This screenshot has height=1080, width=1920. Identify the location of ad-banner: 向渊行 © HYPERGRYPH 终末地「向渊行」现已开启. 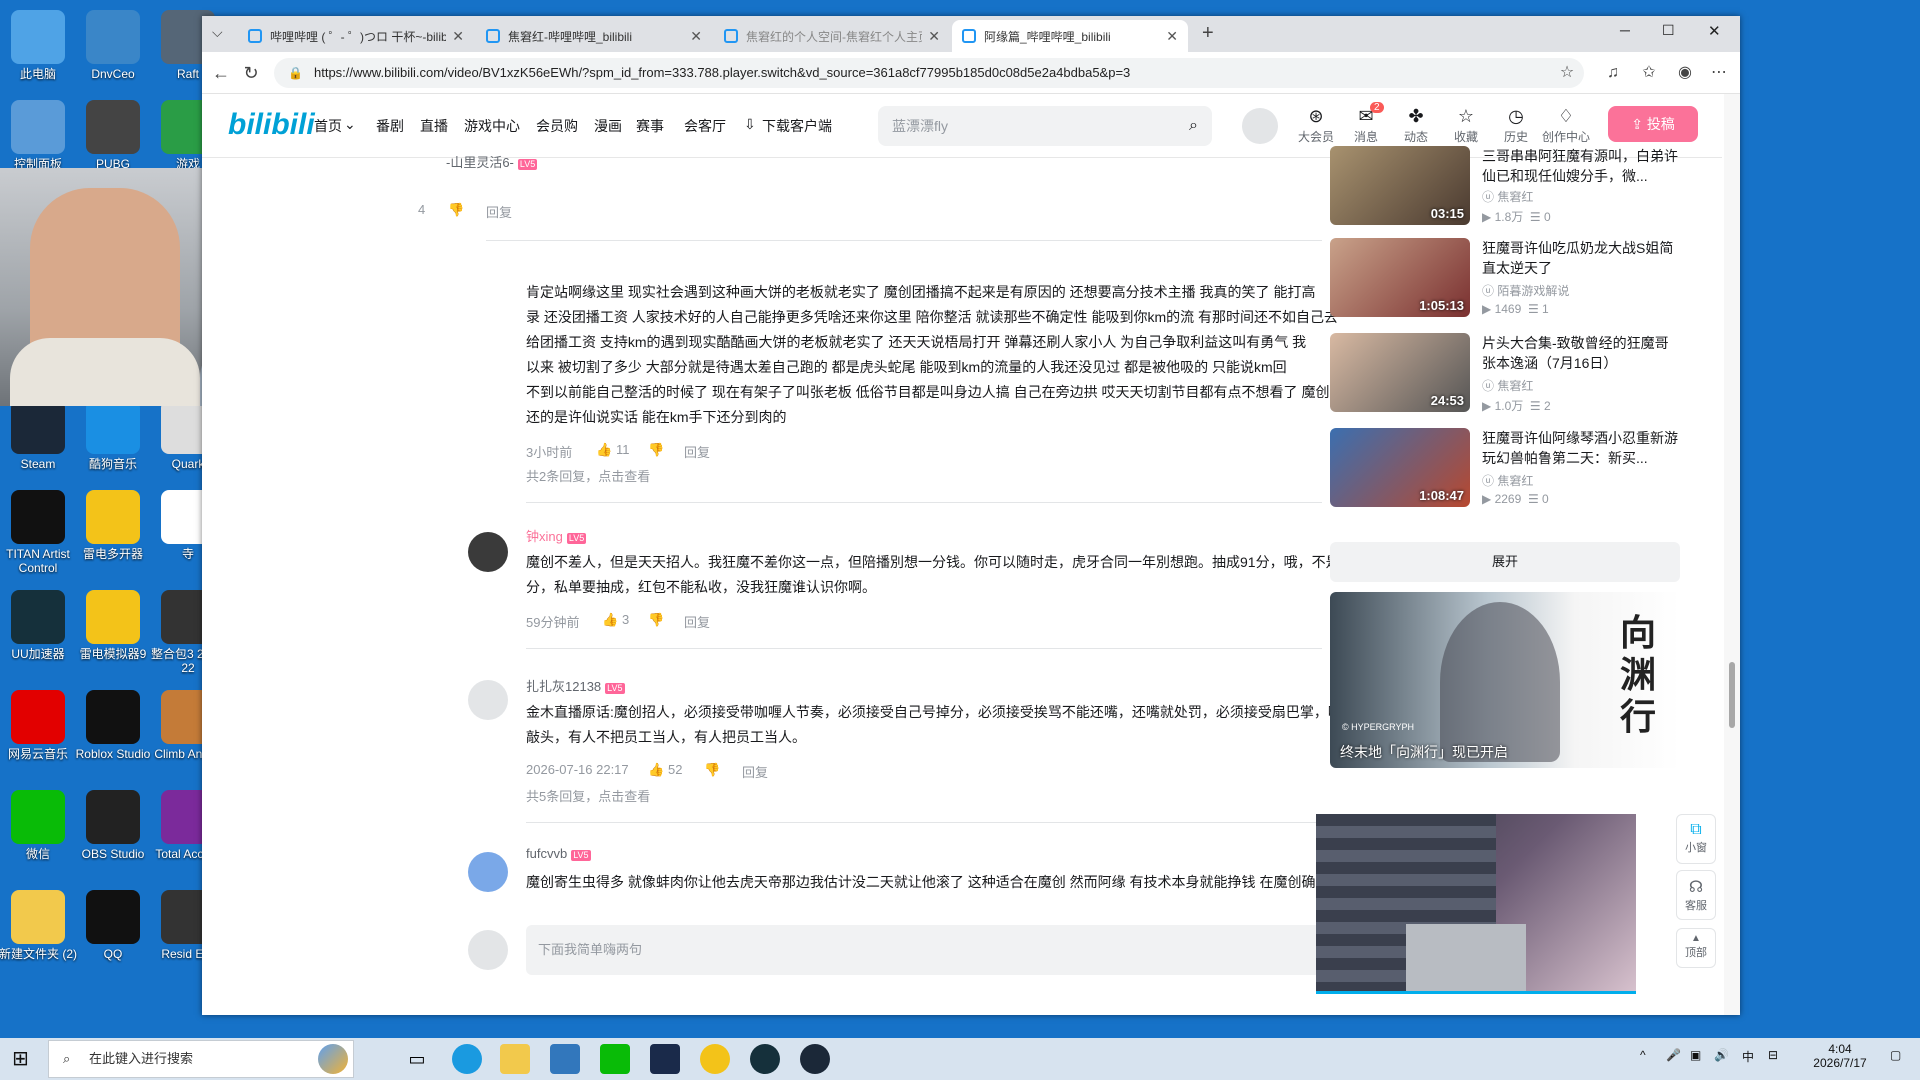
(1505, 680).